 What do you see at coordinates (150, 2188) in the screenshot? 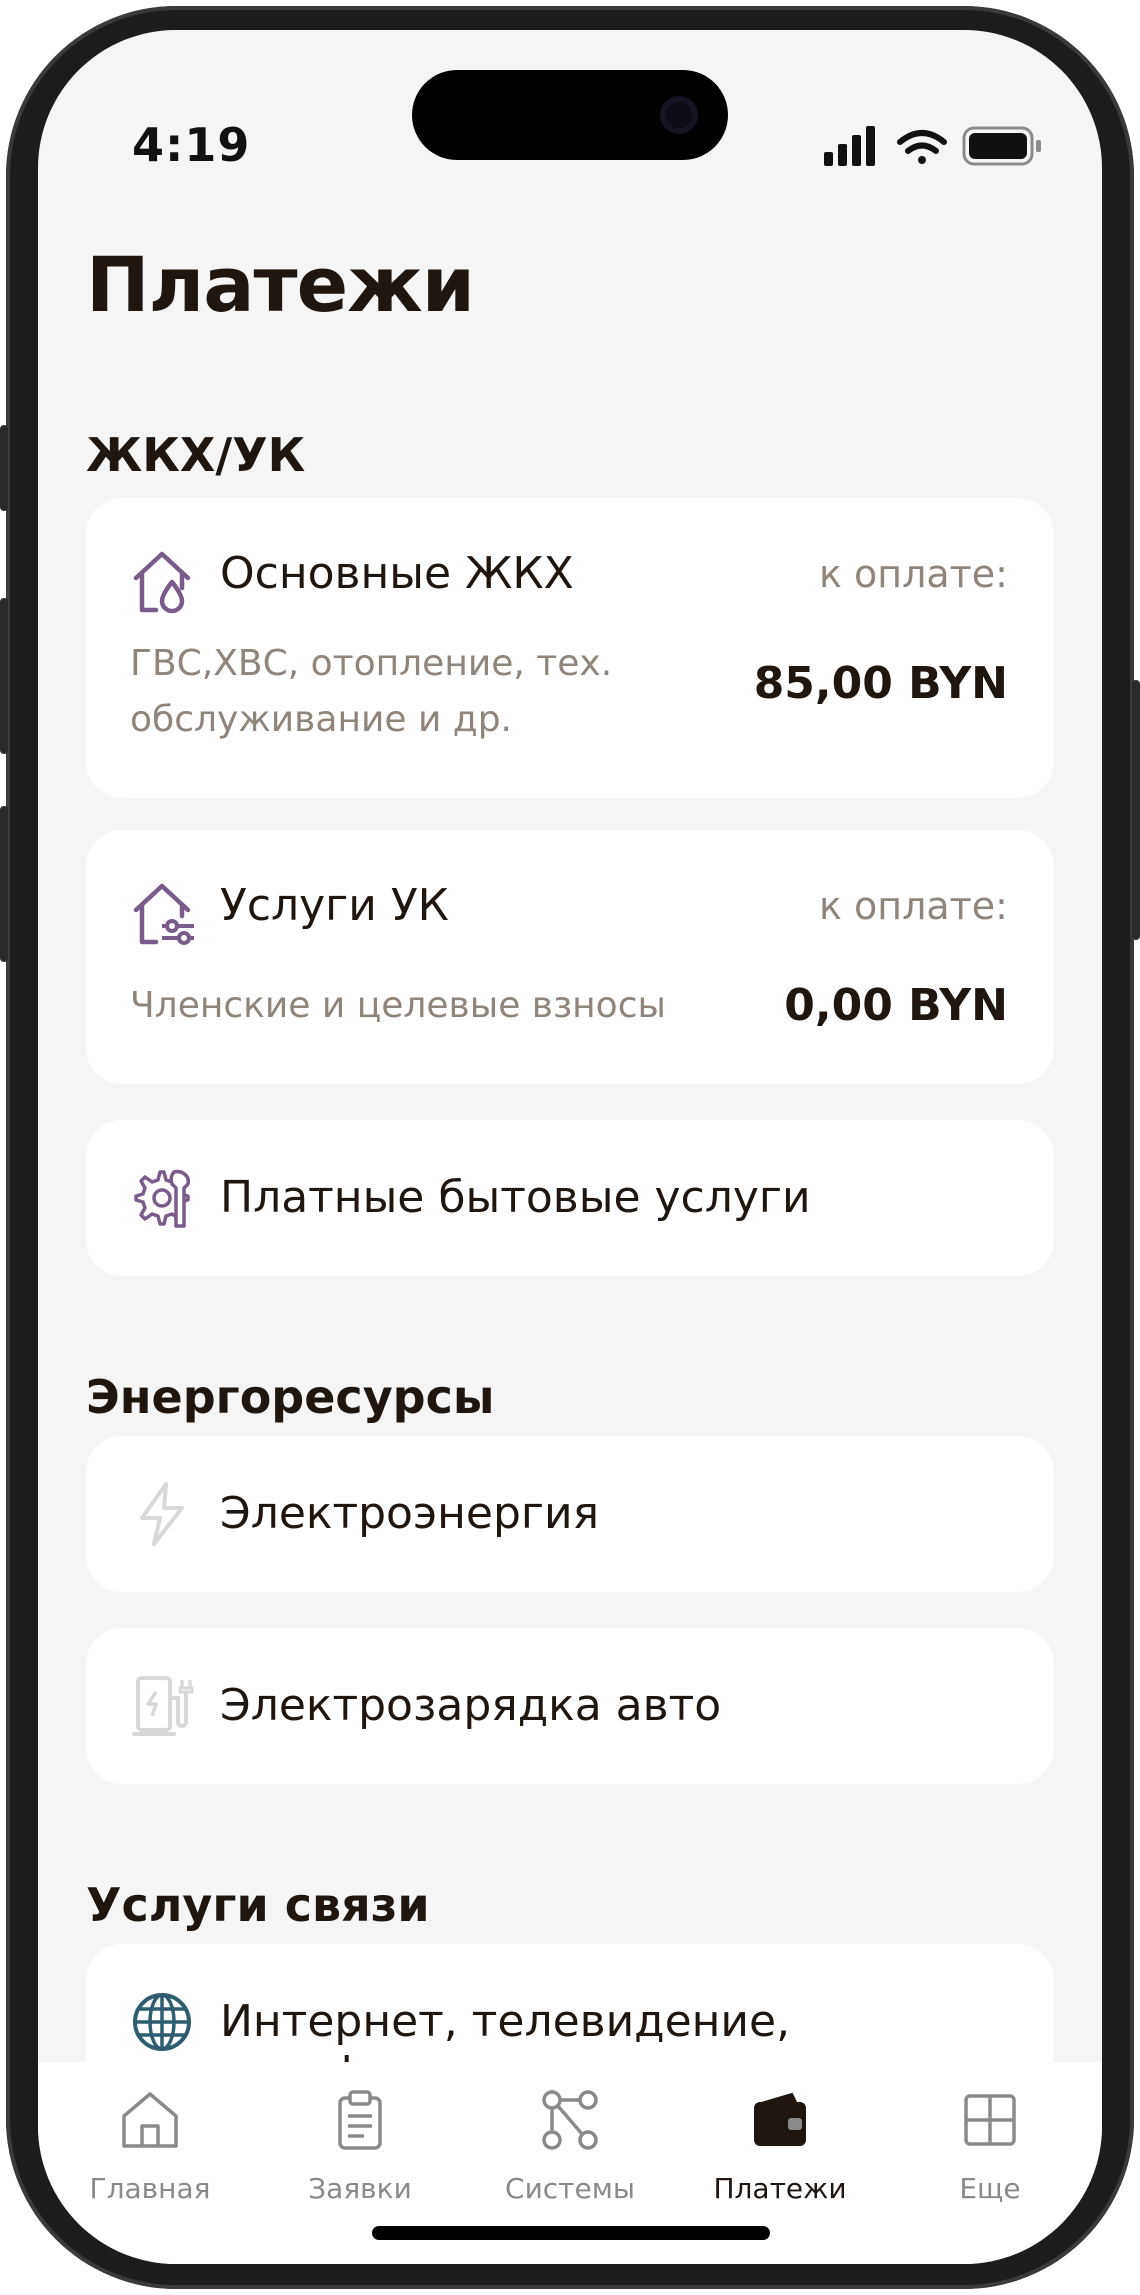
I see `tab-home-label: Главная` at bounding box center [150, 2188].